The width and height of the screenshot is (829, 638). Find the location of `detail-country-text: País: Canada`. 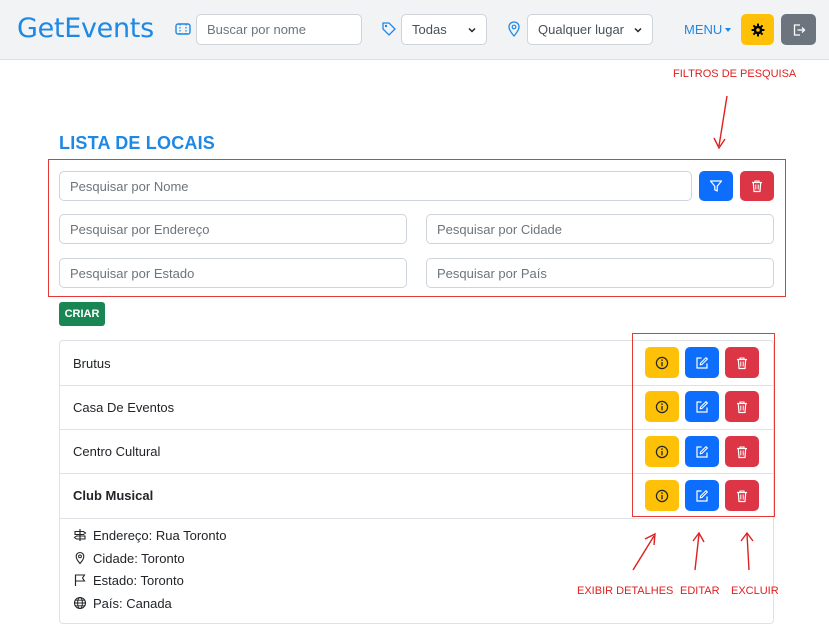

detail-country-text: País: Canada is located at coordinates (132, 603).